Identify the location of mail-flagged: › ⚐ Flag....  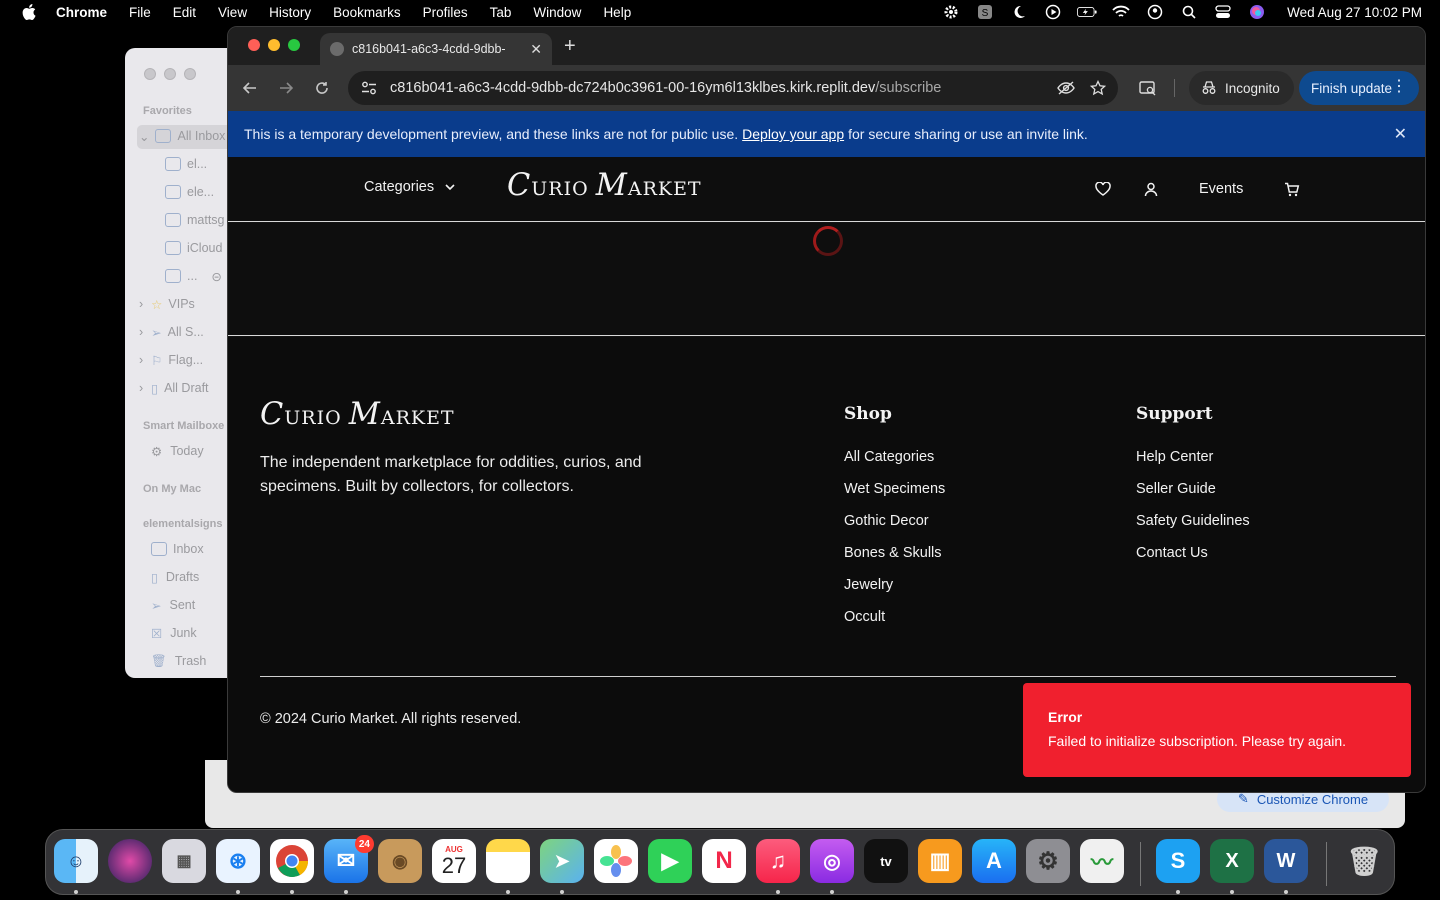
(171, 360).